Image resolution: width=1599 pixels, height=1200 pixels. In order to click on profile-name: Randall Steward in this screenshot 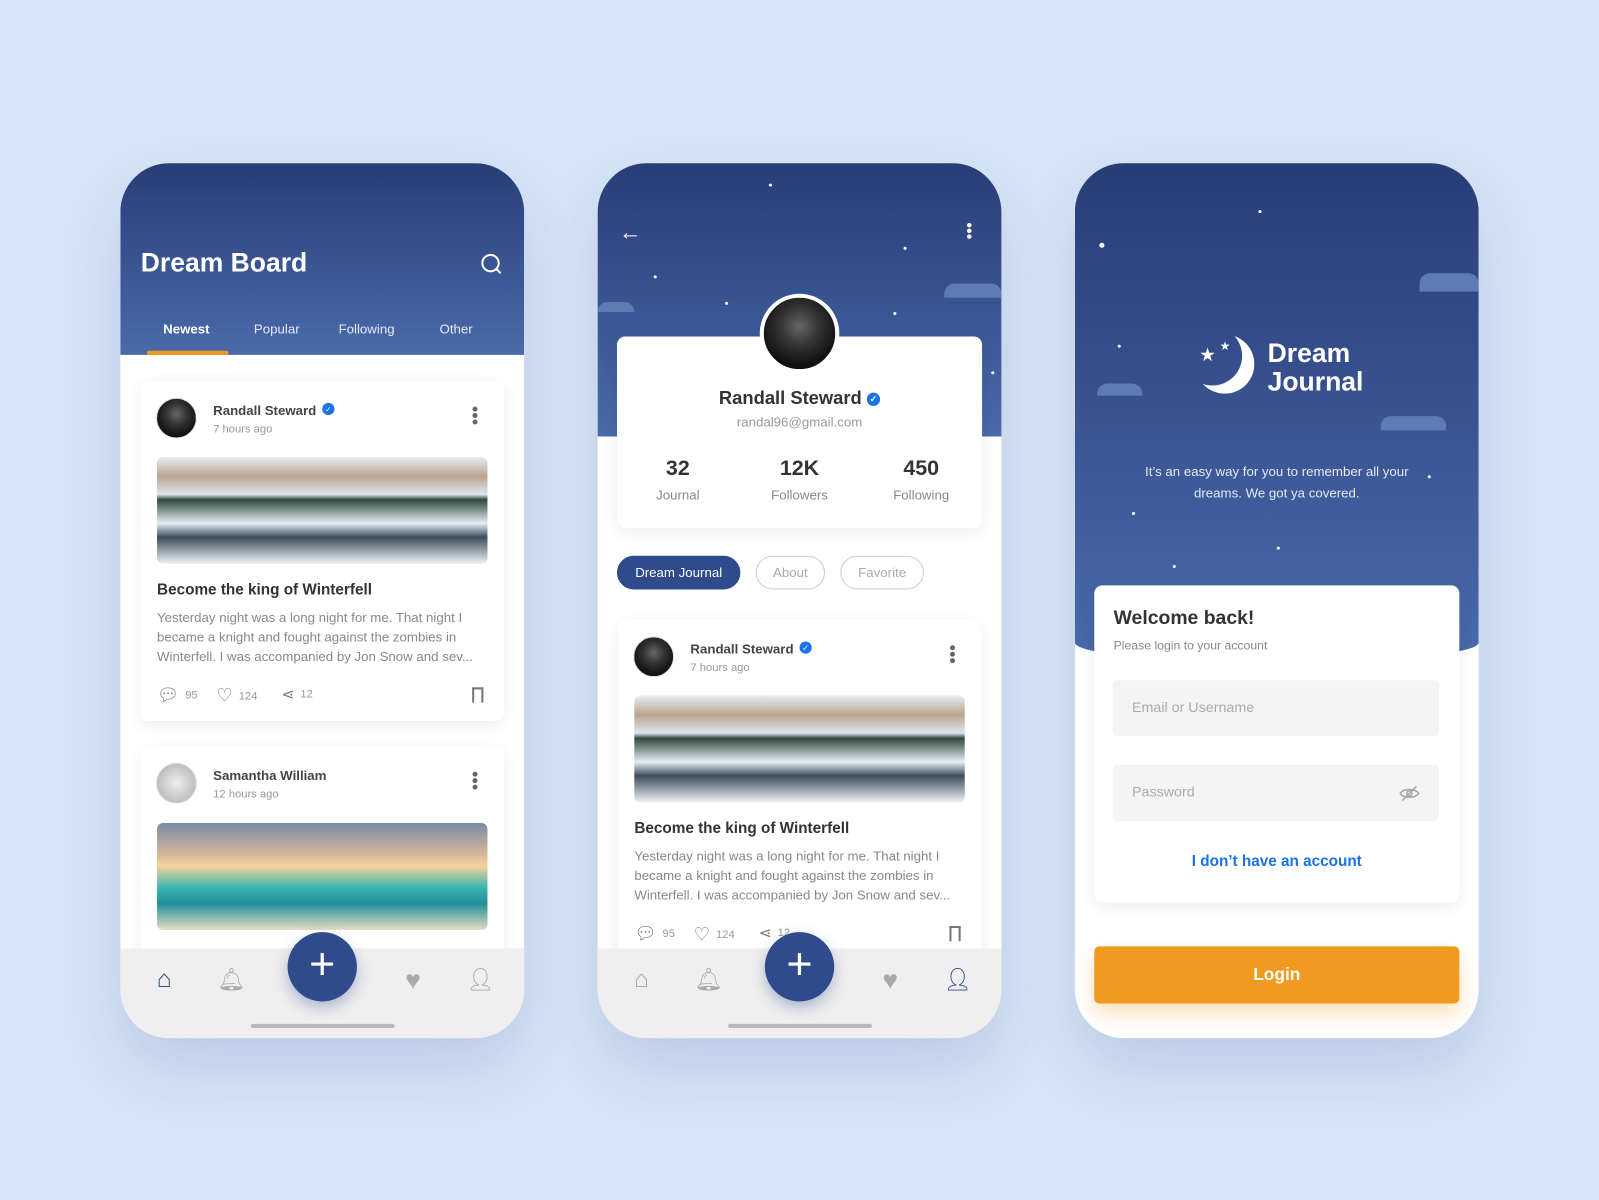, I will do `click(790, 397)`.